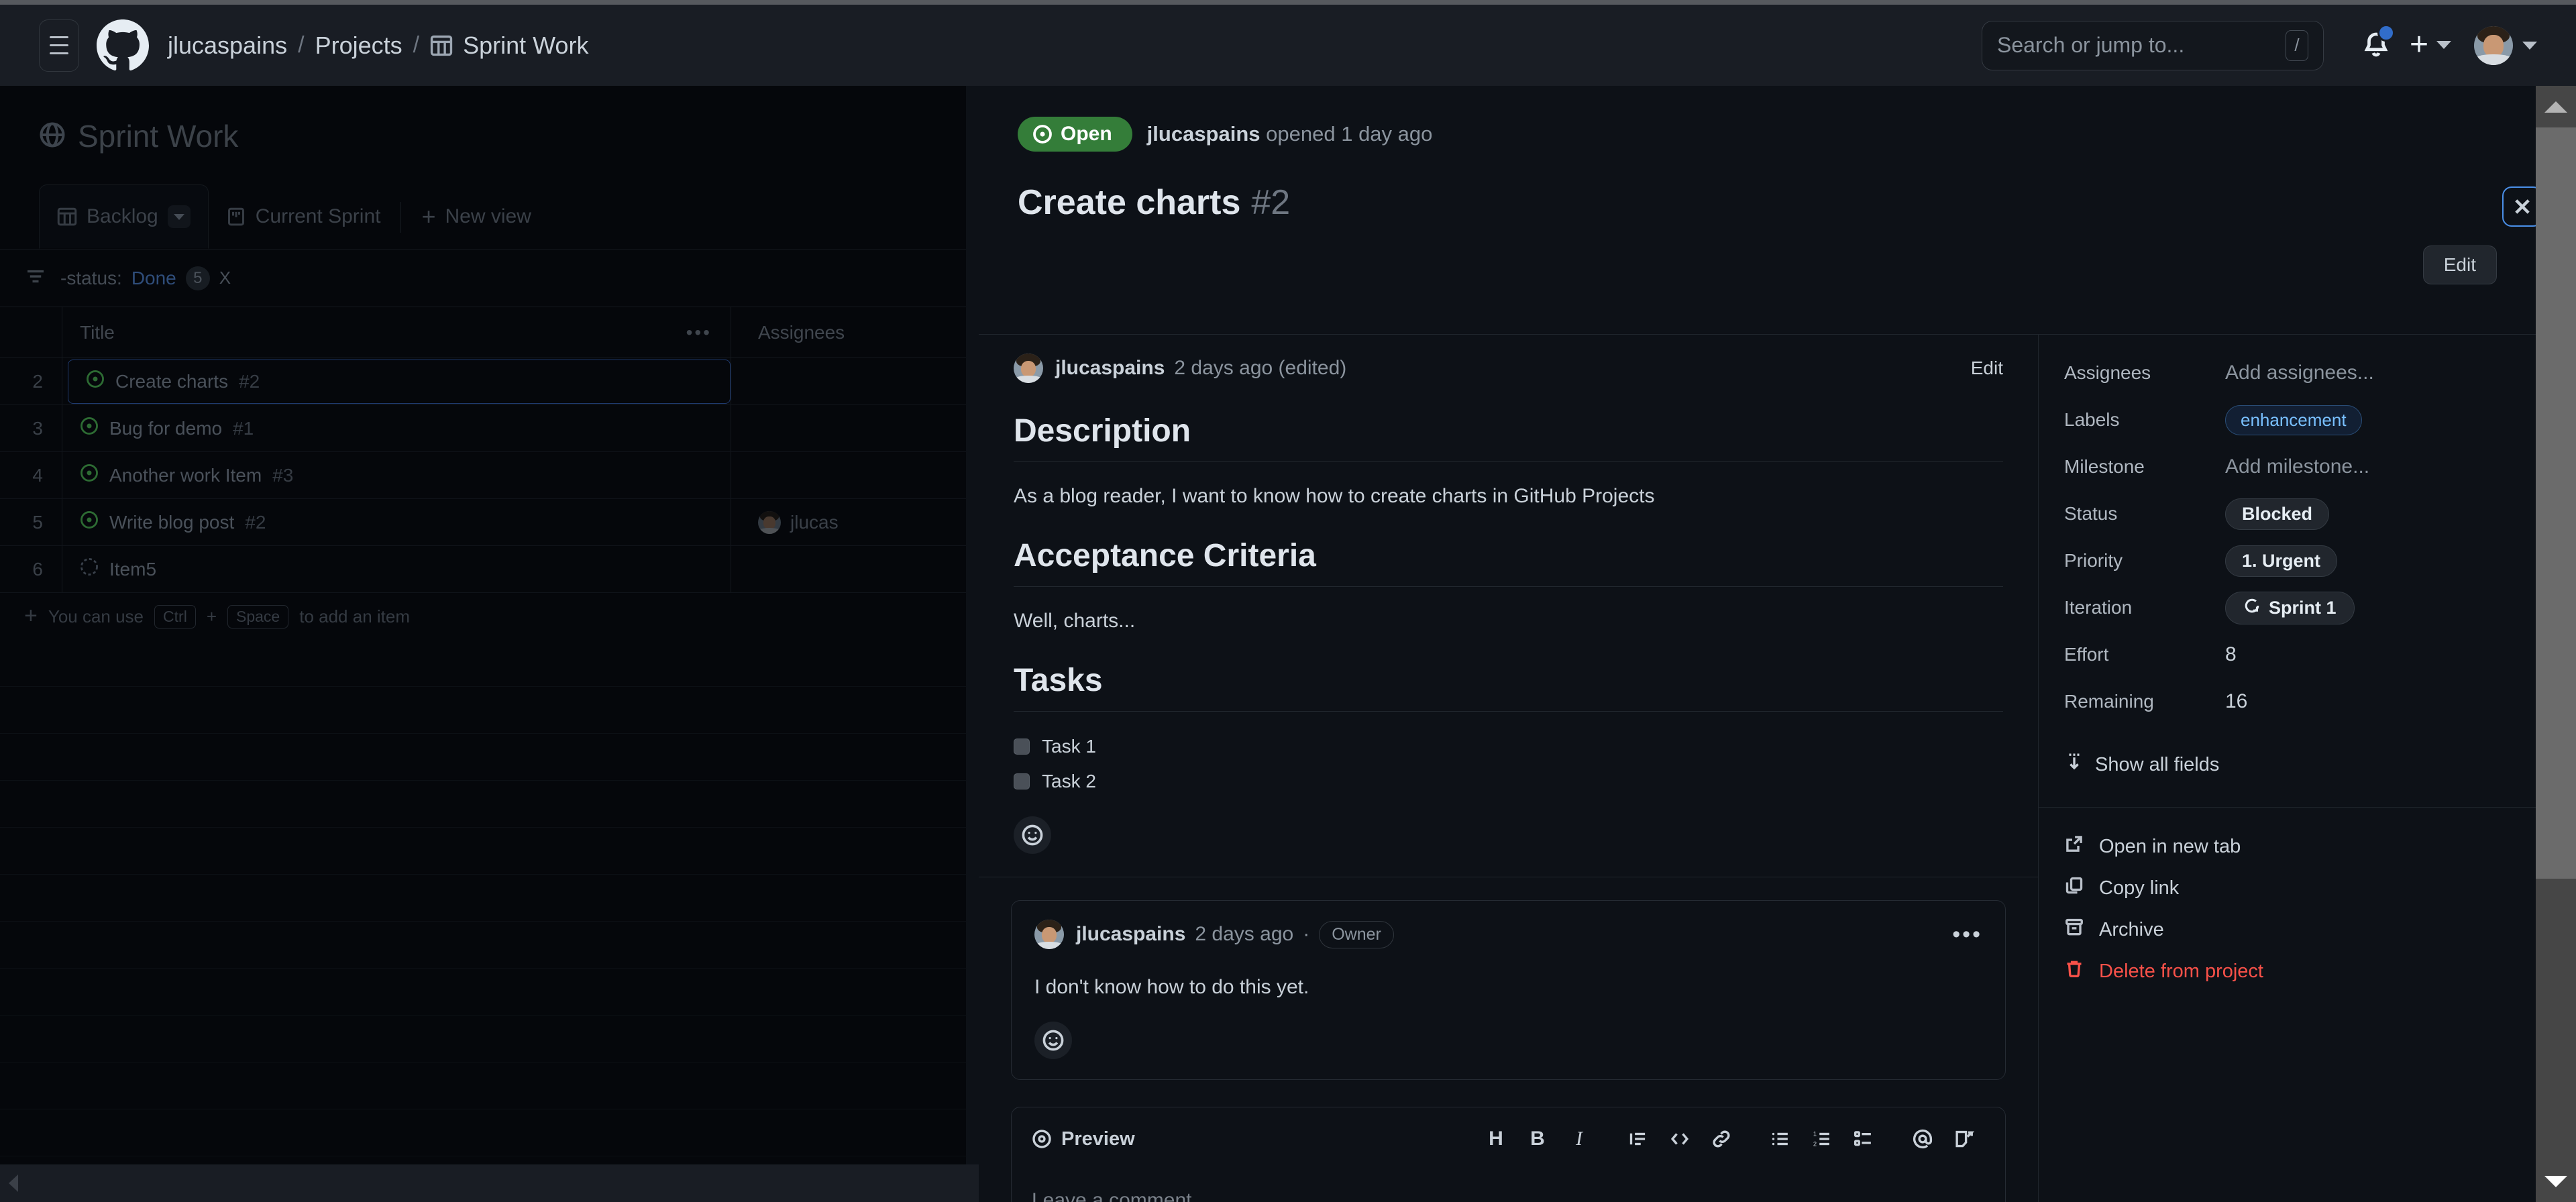 This screenshot has width=2576, height=1202. I want to click on scroll-up-arrow-icon, so click(2556, 106).